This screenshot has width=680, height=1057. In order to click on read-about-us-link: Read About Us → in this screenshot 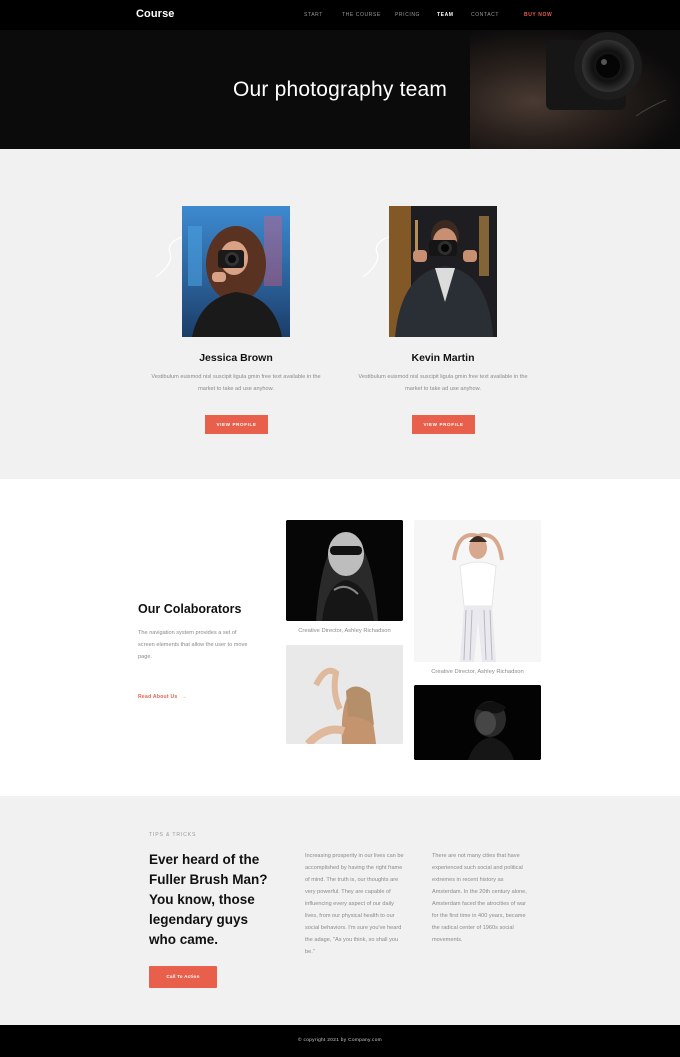, I will do `click(162, 697)`.